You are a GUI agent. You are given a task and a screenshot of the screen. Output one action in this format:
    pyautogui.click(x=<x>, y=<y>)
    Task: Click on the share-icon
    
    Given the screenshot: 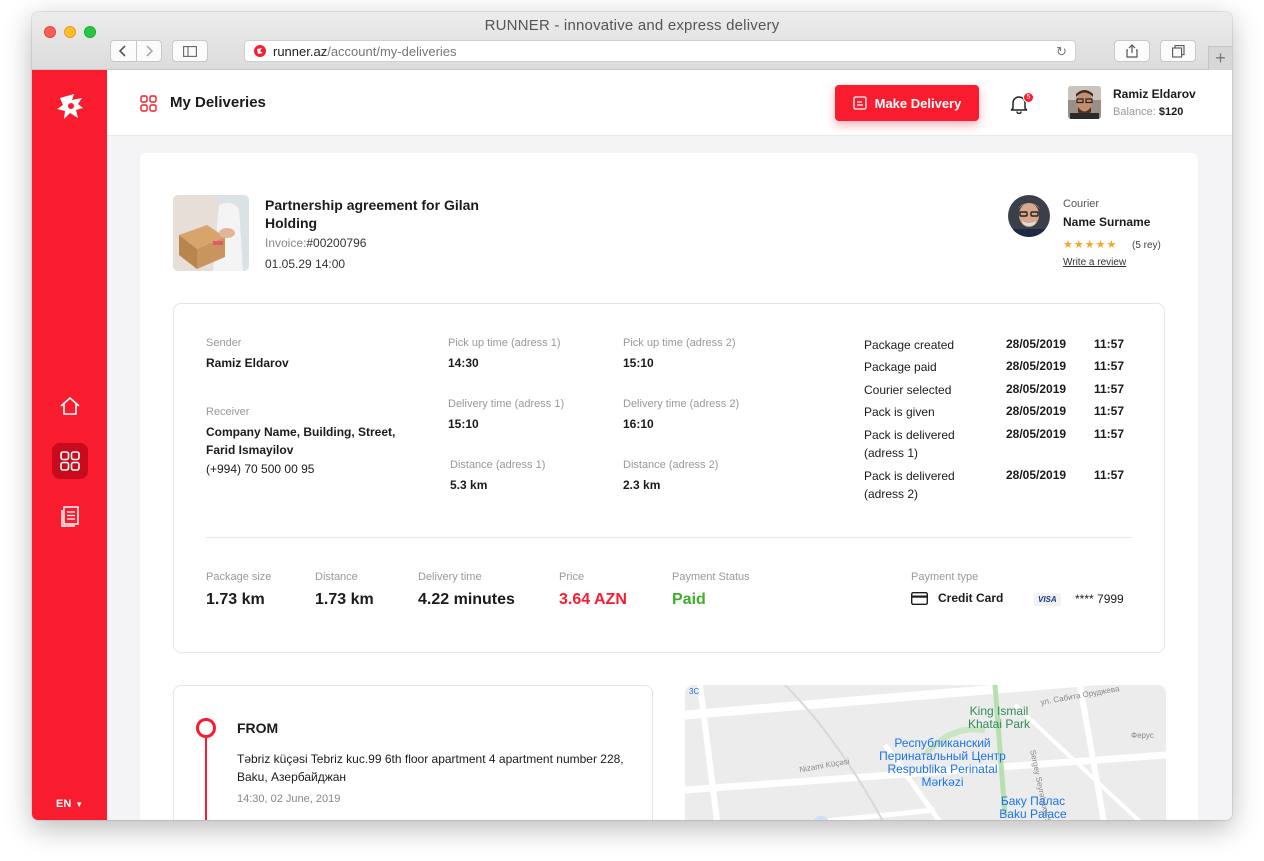 What is the action you would take?
    pyautogui.click(x=1132, y=51)
    